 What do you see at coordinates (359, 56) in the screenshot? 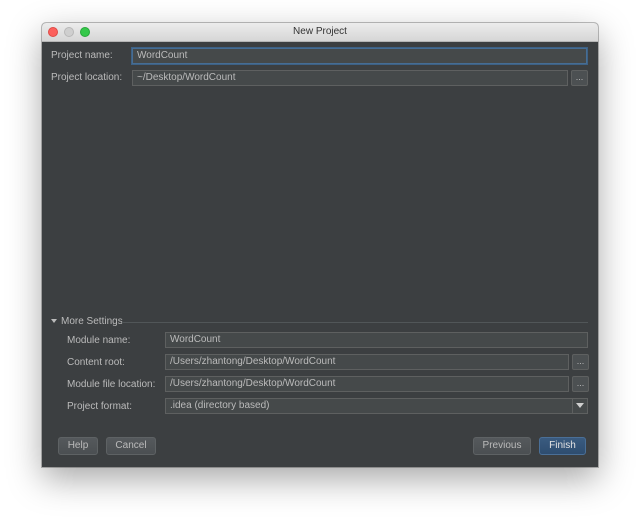
I see `project-name-input: WordCount` at bounding box center [359, 56].